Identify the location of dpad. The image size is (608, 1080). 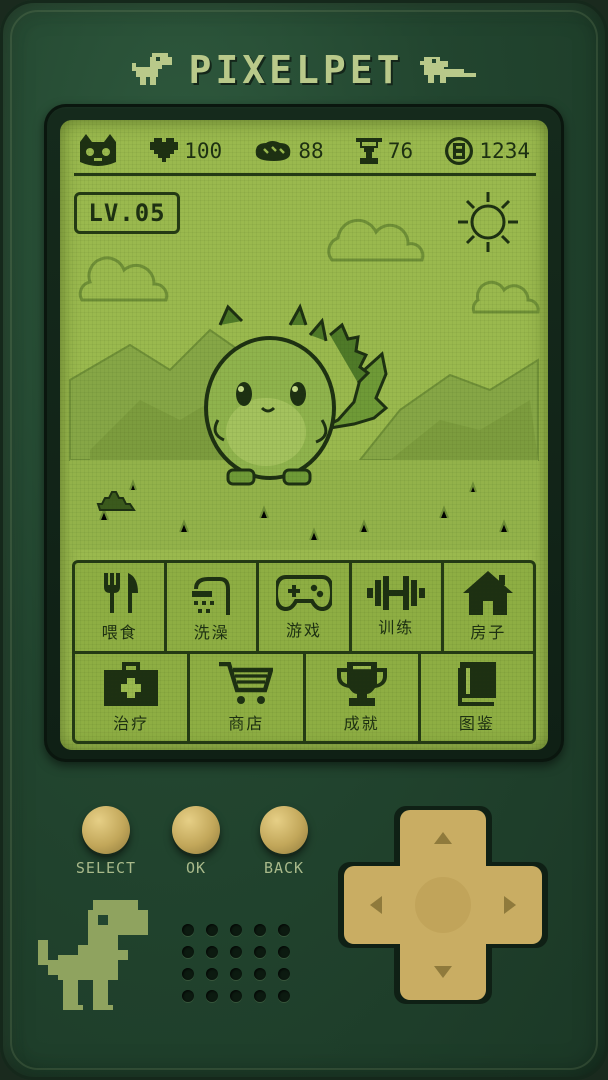
(443, 905).